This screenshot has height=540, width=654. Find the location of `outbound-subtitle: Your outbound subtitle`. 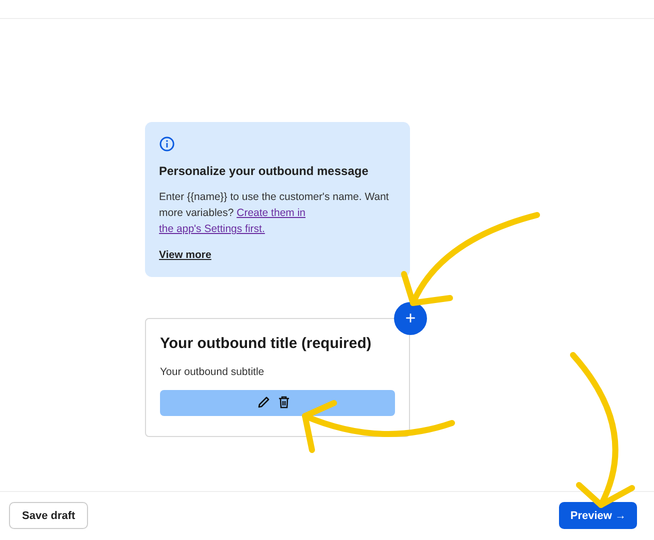

outbound-subtitle: Your outbound subtitle is located at coordinates (213, 372).